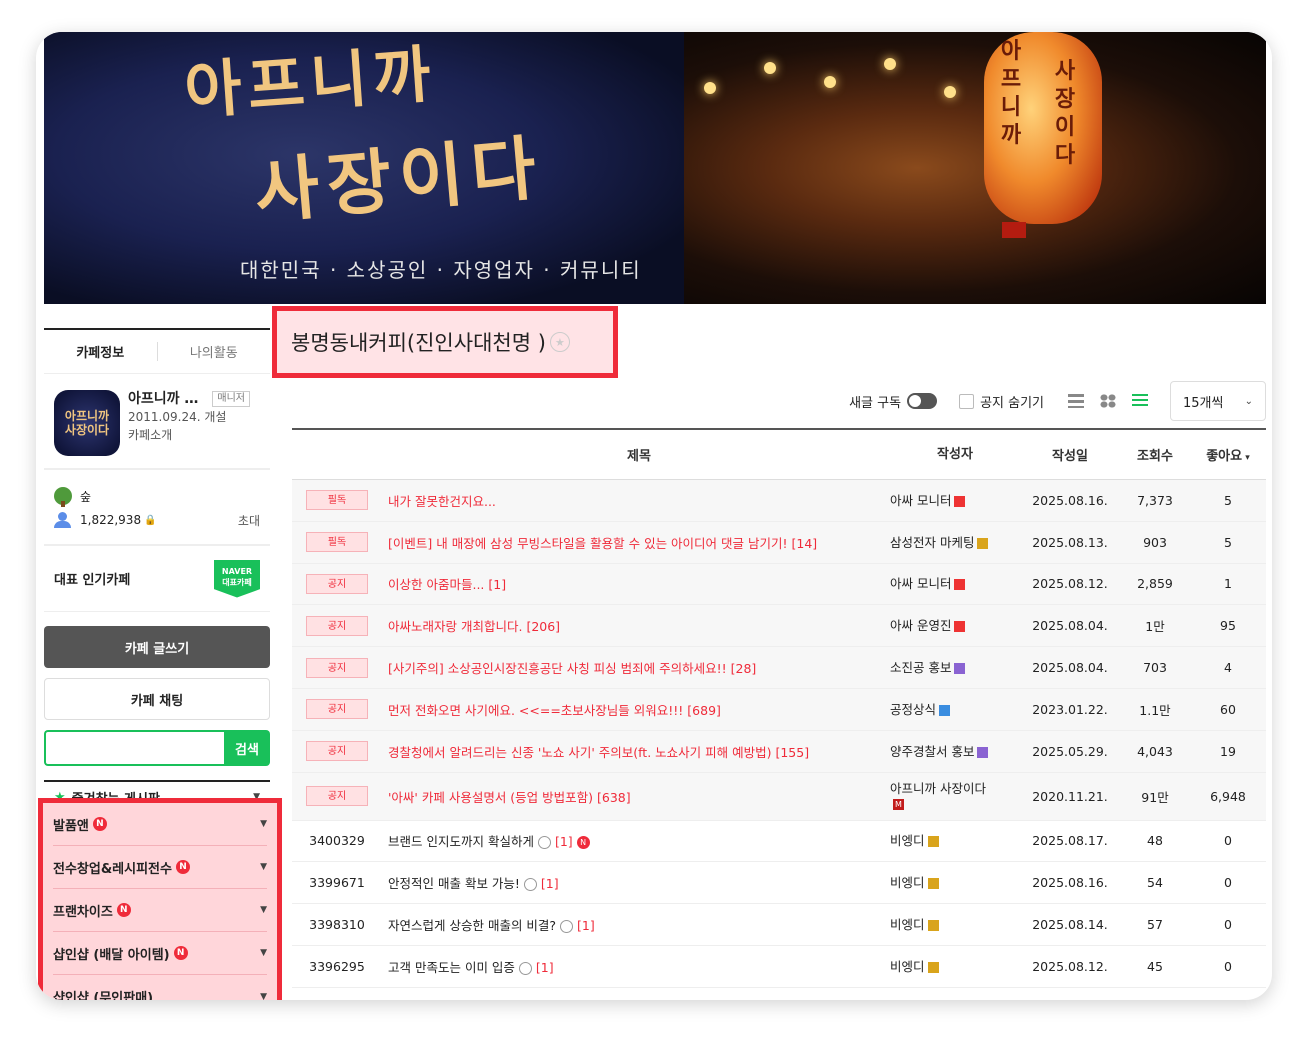 The height and width of the screenshot is (1040, 1308). I want to click on author-name: 아싸 운영진, so click(920, 625).